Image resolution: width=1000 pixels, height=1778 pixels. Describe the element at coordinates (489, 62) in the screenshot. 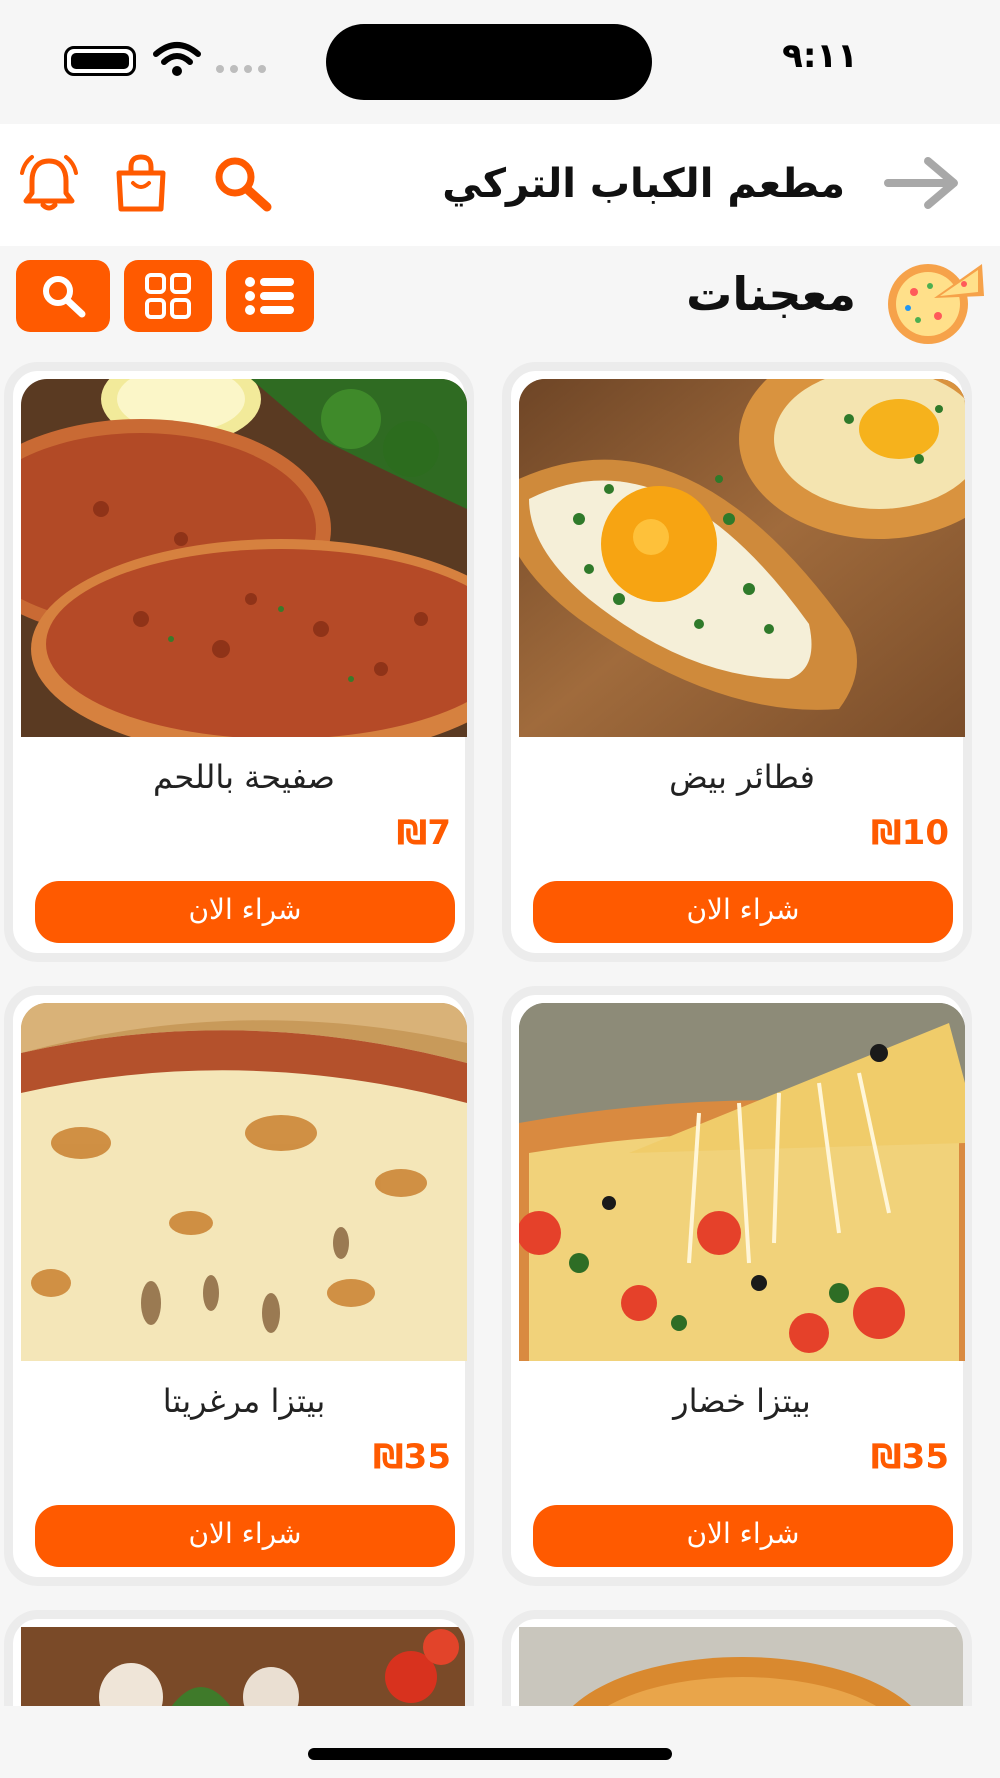

I see `dynamic-island` at that location.